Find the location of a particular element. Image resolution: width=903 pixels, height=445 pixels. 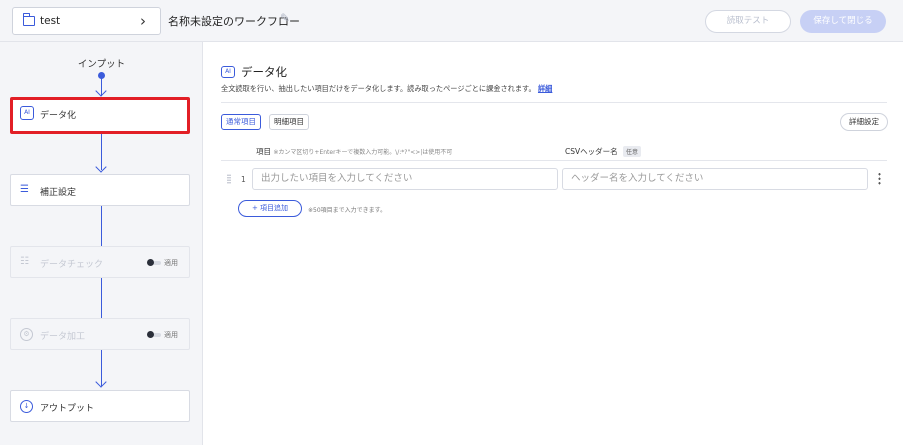

add-item-button: + 項目追加 is located at coordinates (270, 208).